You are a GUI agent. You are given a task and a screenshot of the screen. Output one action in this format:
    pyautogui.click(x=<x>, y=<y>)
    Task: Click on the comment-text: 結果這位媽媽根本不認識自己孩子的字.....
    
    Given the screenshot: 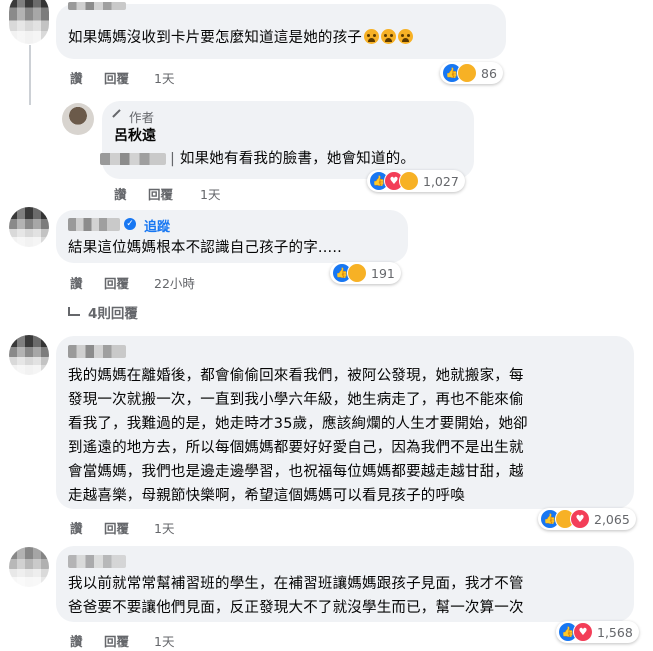 What is the action you would take?
    pyautogui.click(x=205, y=248)
    